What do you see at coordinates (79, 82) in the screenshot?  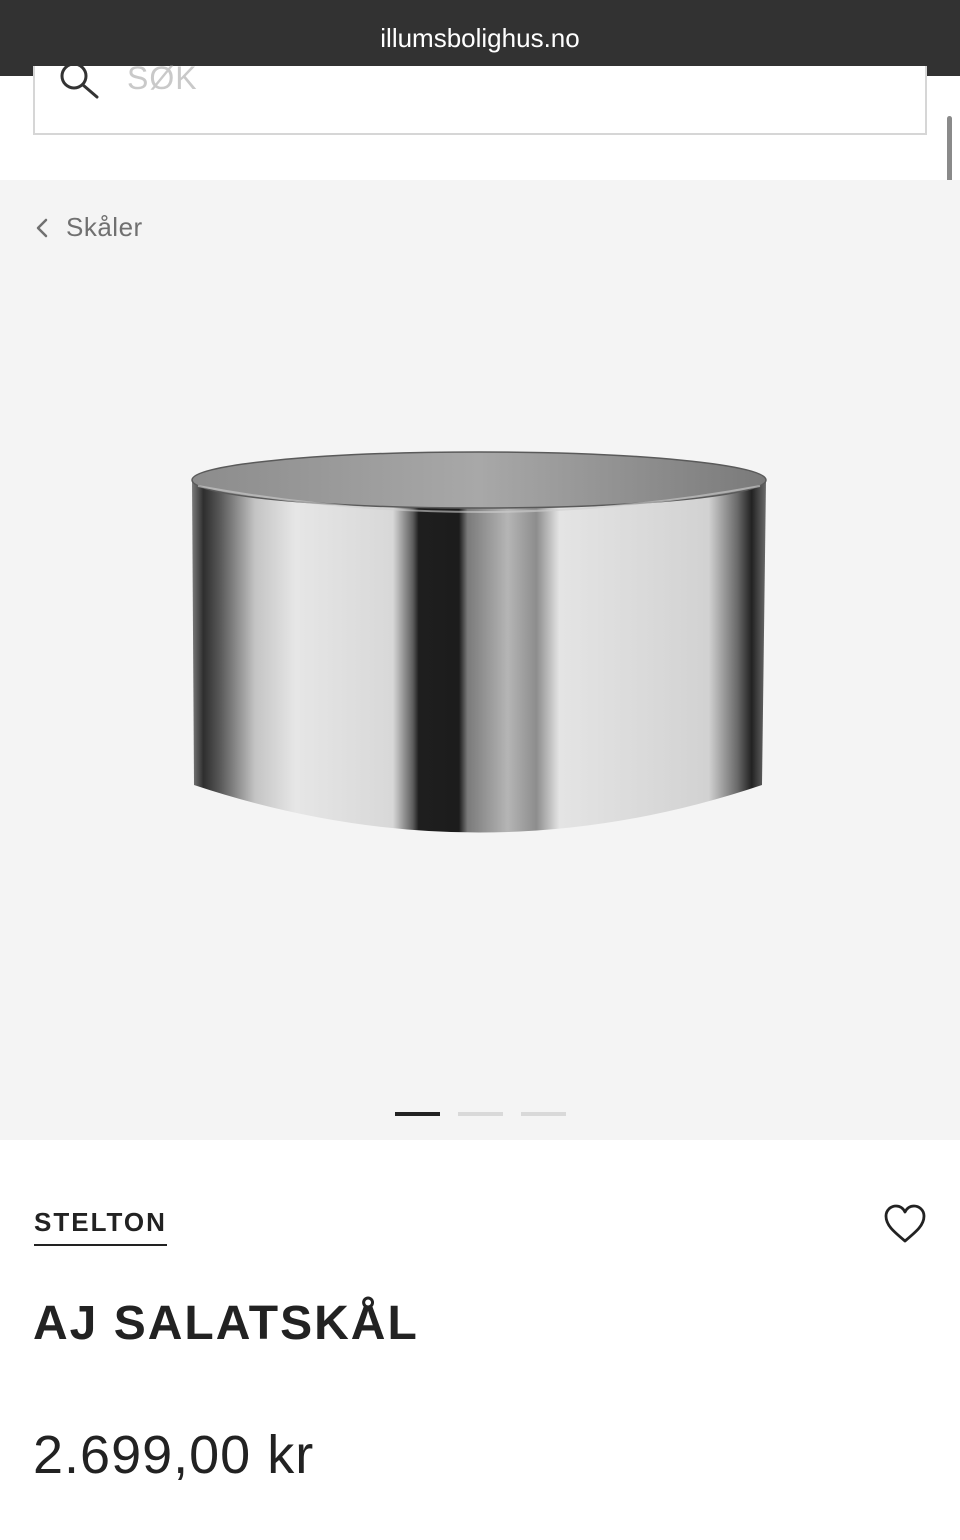 I see `search-icon` at bounding box center [79, 82].